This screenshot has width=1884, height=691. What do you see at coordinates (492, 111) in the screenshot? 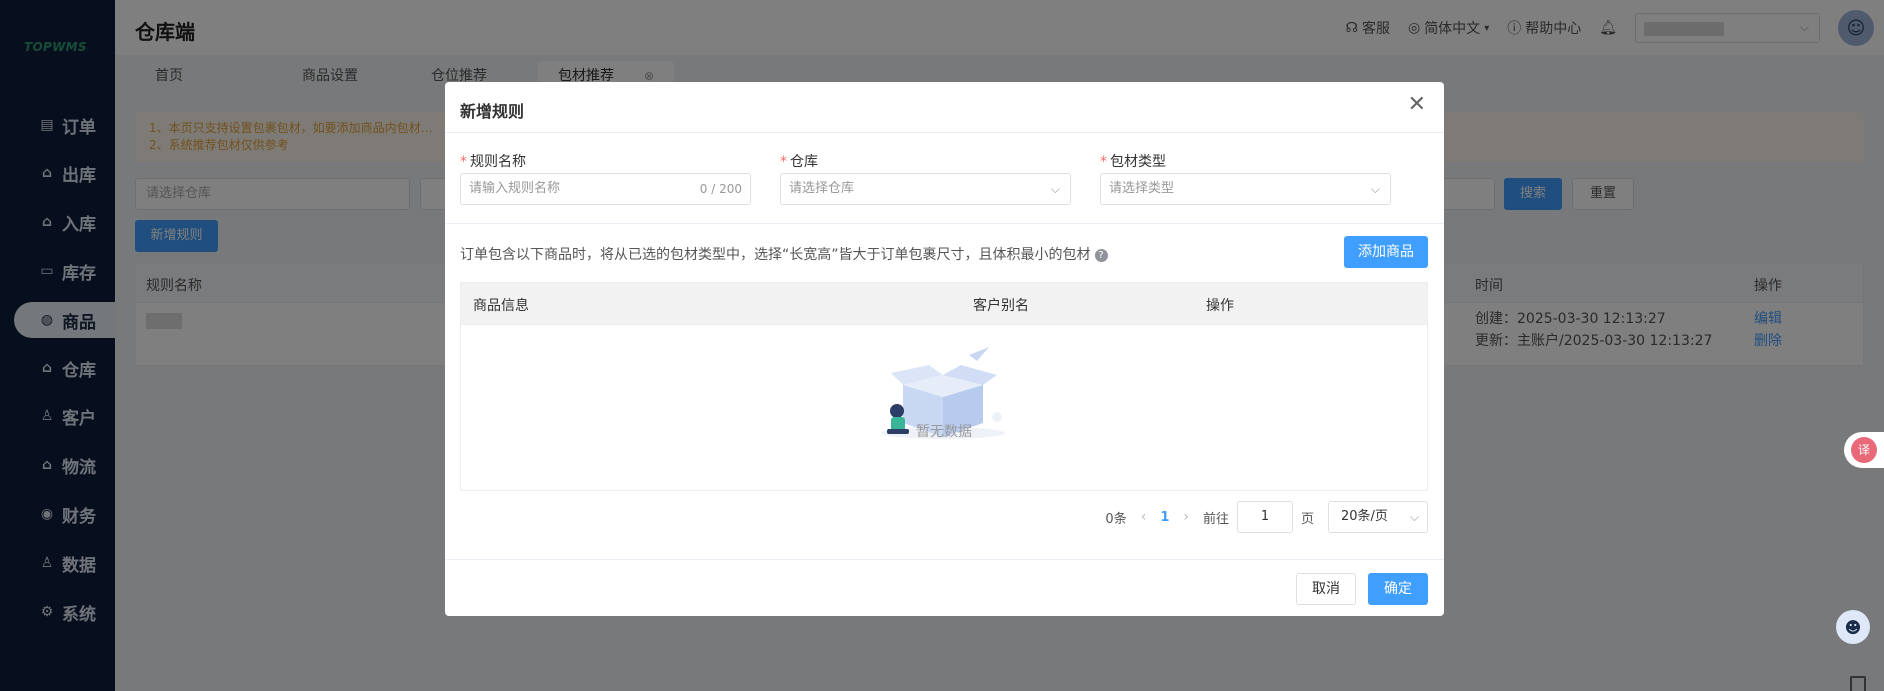
I see `dialog-title: 新增规则` at bounding box center [492, 111].